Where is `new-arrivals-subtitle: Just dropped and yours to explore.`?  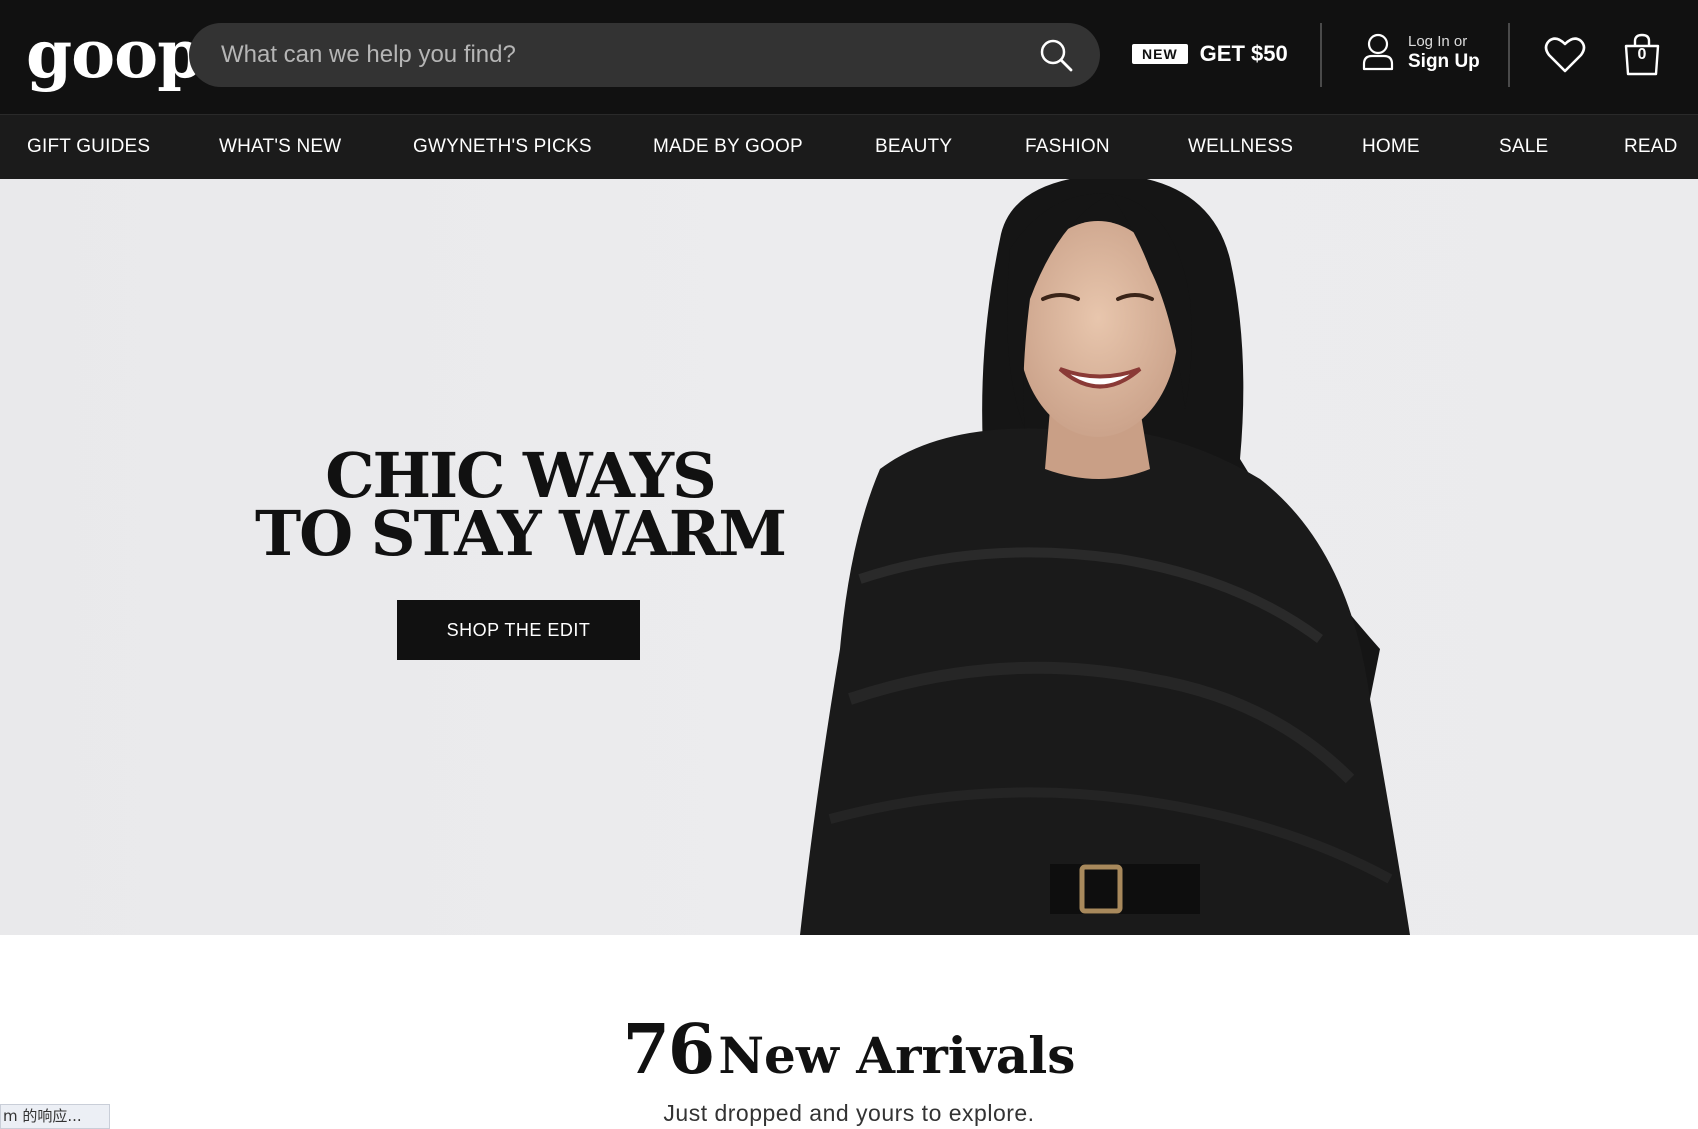 new-arrivals-subtitle: Just dropped and yours to explore. is located at coordinates (849, 1113).